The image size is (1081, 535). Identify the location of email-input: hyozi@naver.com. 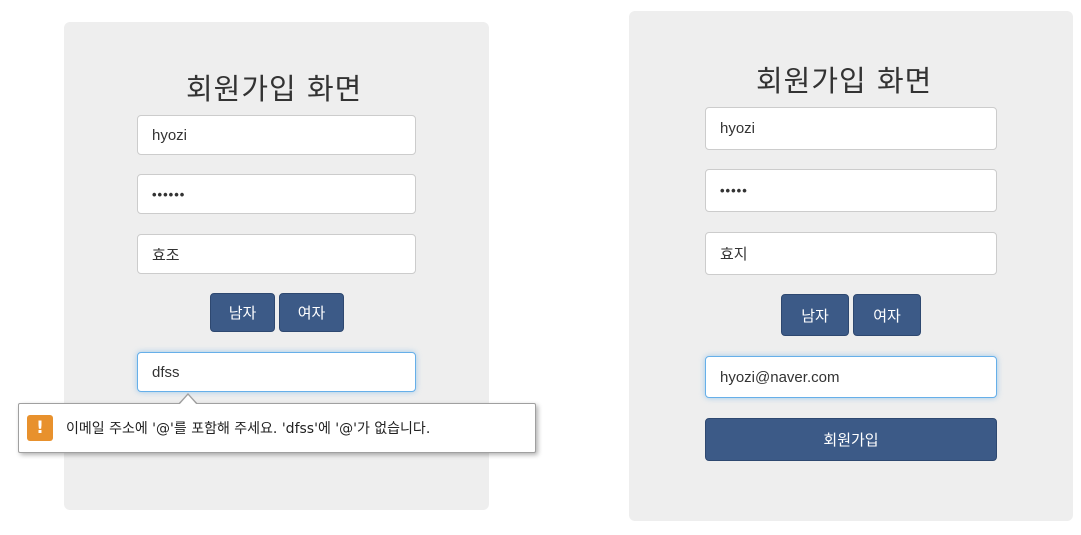
(851, 377).